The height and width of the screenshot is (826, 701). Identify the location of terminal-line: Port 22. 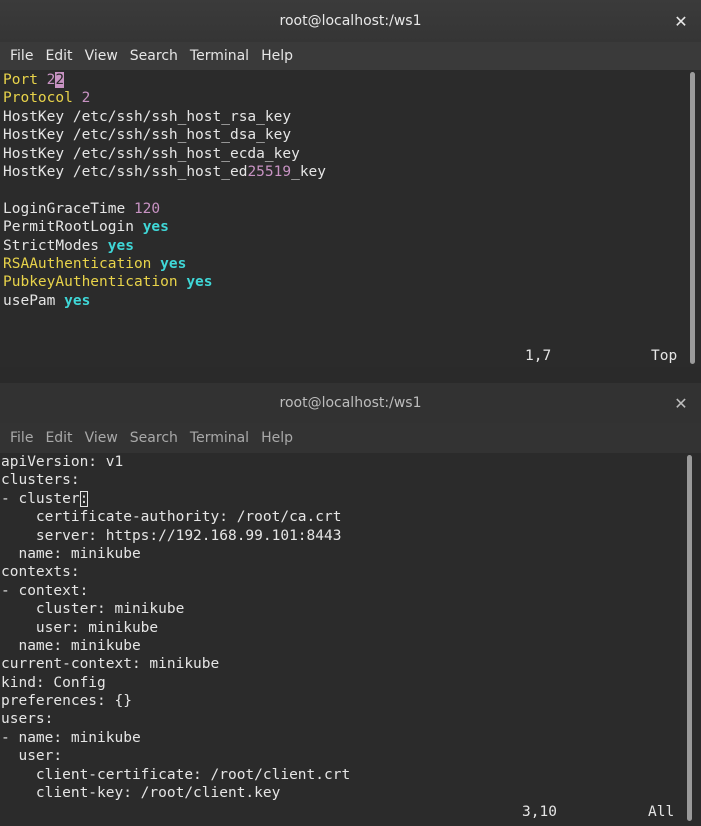
(346, 80).